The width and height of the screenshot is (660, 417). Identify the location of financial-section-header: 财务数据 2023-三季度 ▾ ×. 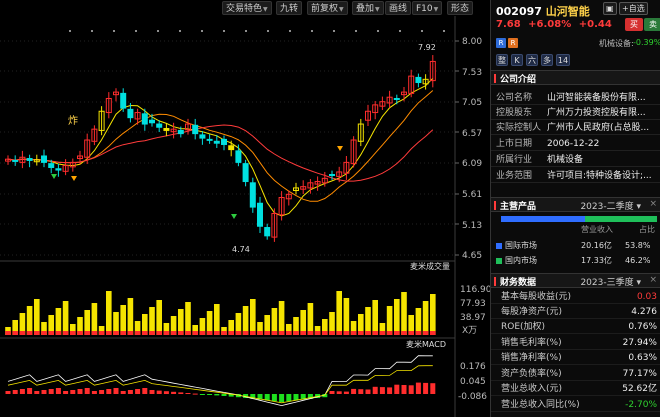
(575, 280).